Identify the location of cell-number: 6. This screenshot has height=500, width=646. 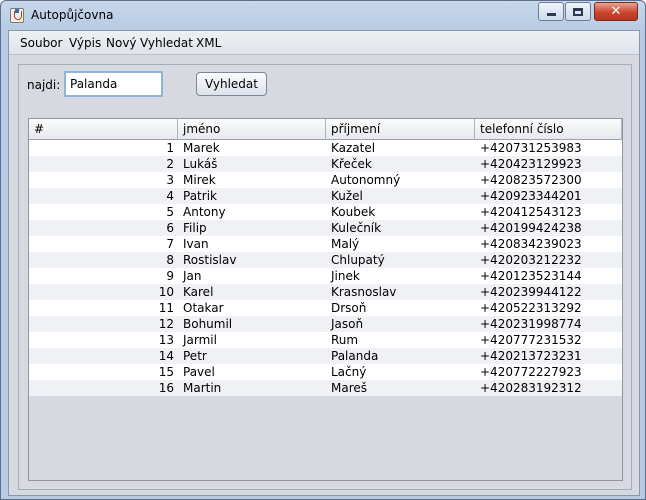
(170, 228).